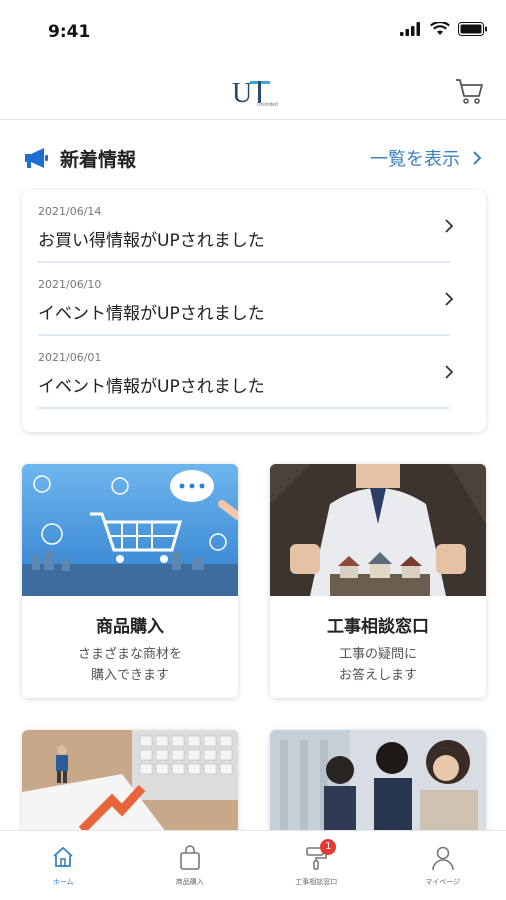  I want to click on cart-icon, so click(469, 91).